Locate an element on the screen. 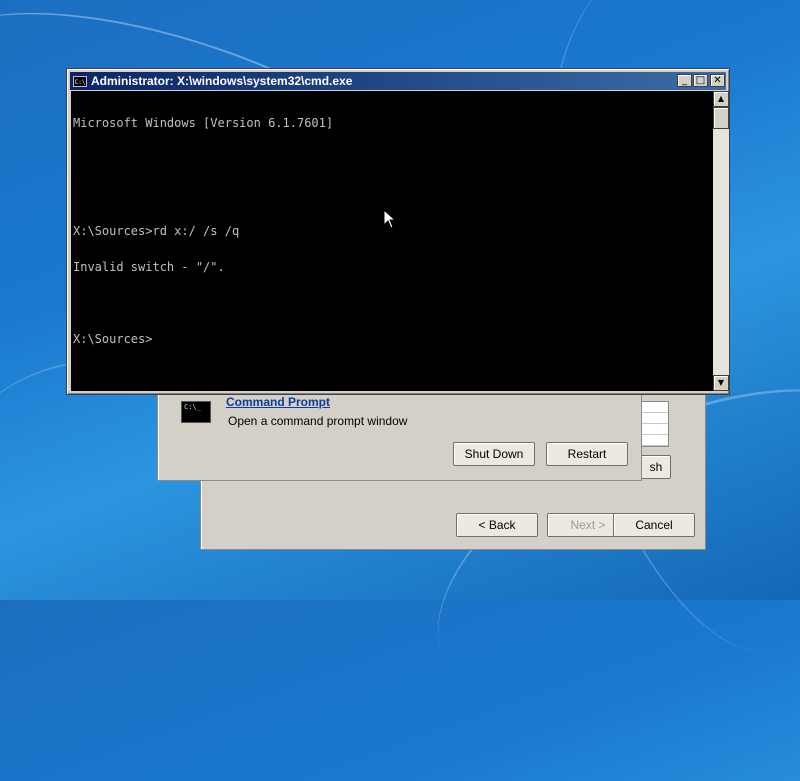 This screenshot has width=800, height=781. minimize-icon: _ is located at coordinates (684, 80).